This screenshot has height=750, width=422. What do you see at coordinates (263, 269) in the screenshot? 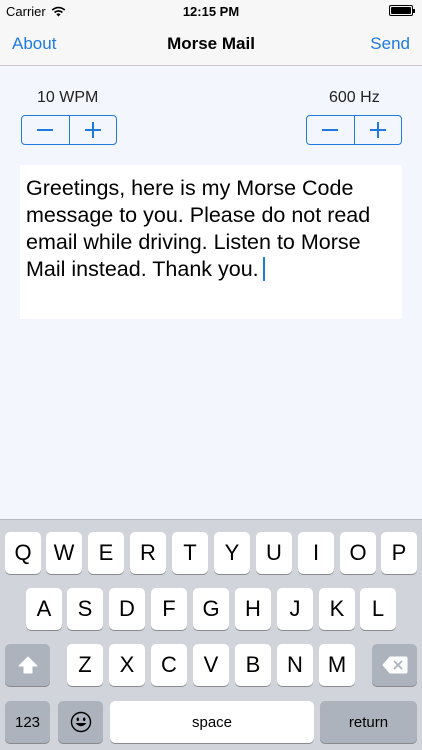
I see `text-cursor` at bounding box center [263, 269].